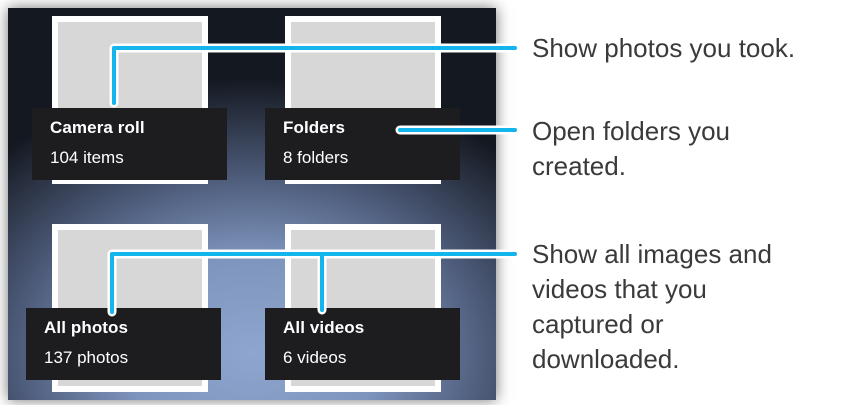  I want to click on album-title: All videos, so click(324, 327).